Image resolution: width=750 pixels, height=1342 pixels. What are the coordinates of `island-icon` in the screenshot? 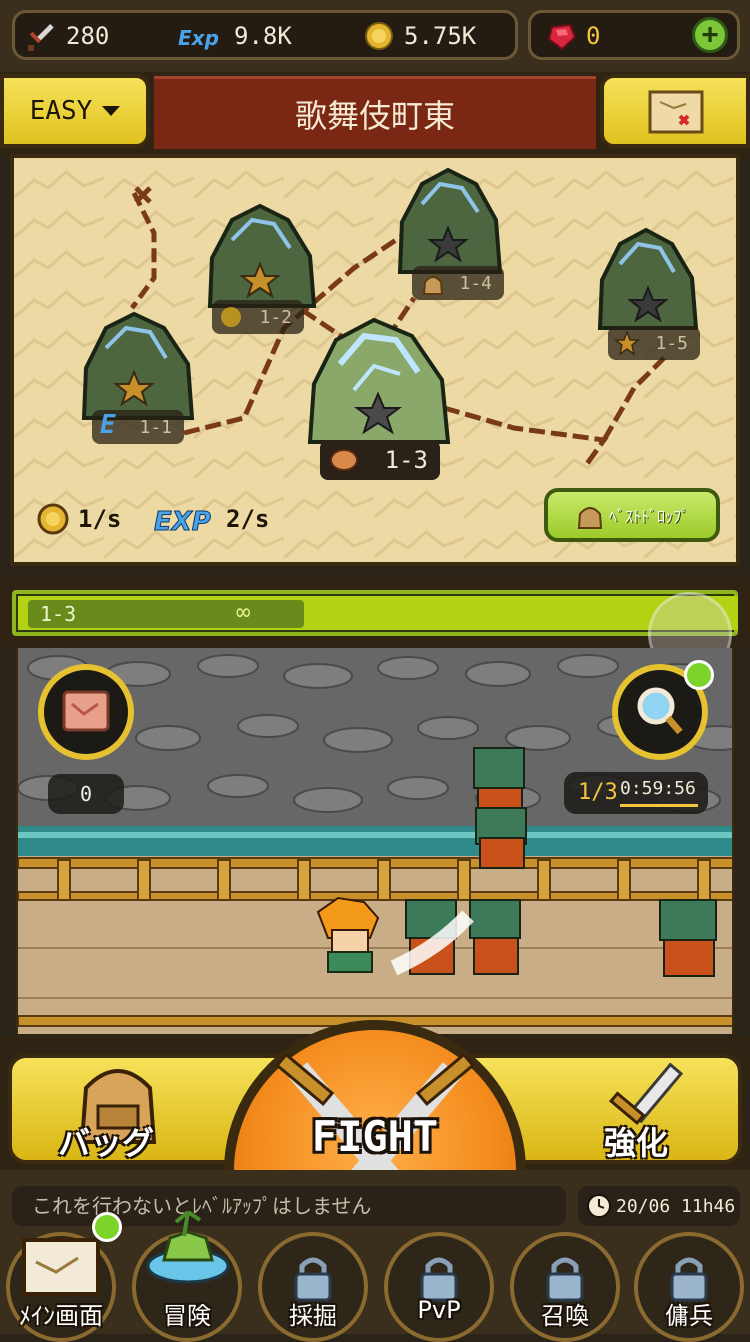 It's located at (188, 1247).